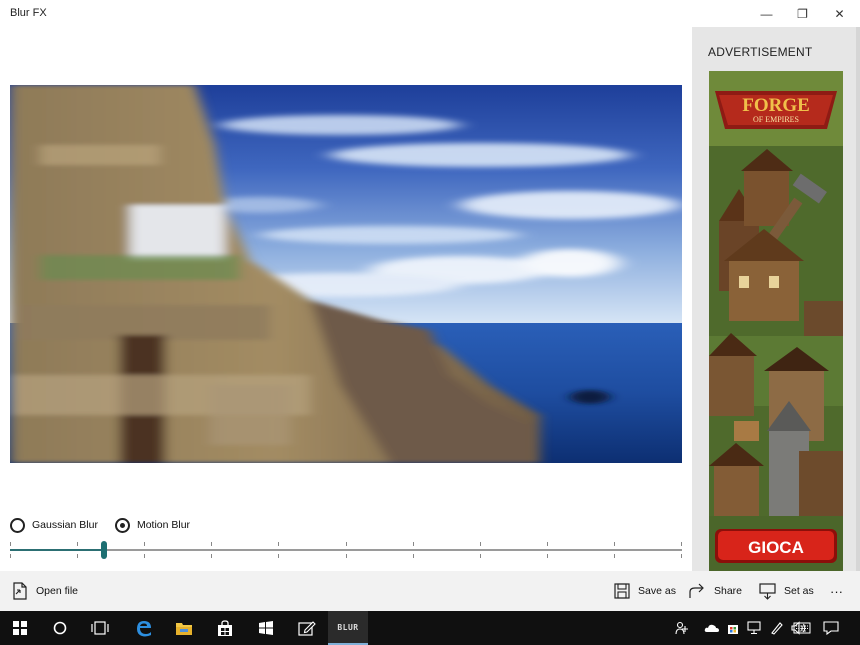  What do you see at coordinates (657, 591) in the screenshot?
I see `save-as-label: Save as` at bounding box center [657, 591].